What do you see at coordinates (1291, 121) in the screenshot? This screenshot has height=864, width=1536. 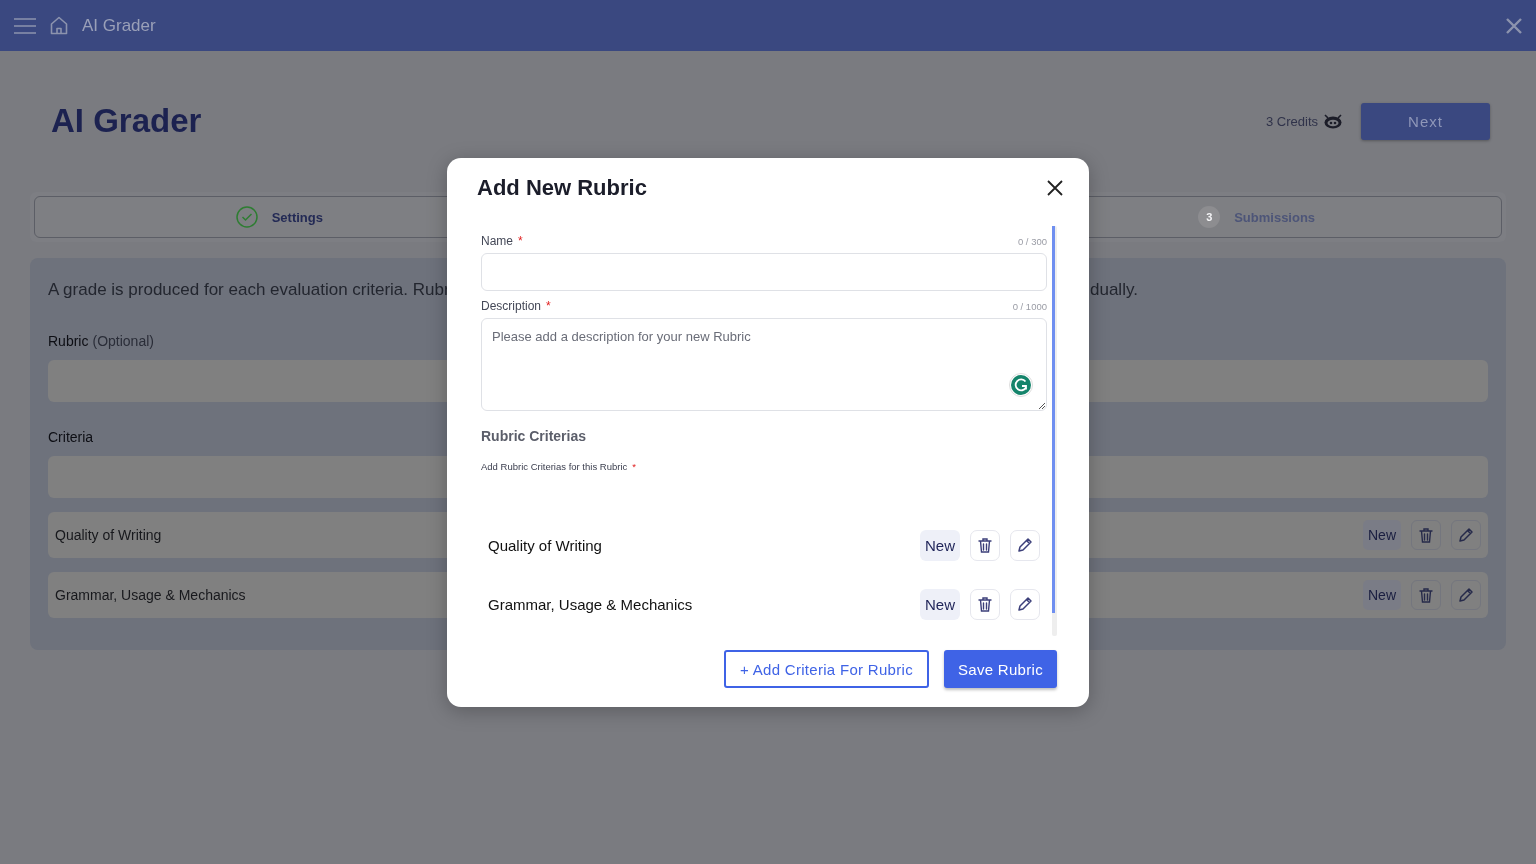 I see `credits-count: 3 Credits` at bounding box center [1291, 121].